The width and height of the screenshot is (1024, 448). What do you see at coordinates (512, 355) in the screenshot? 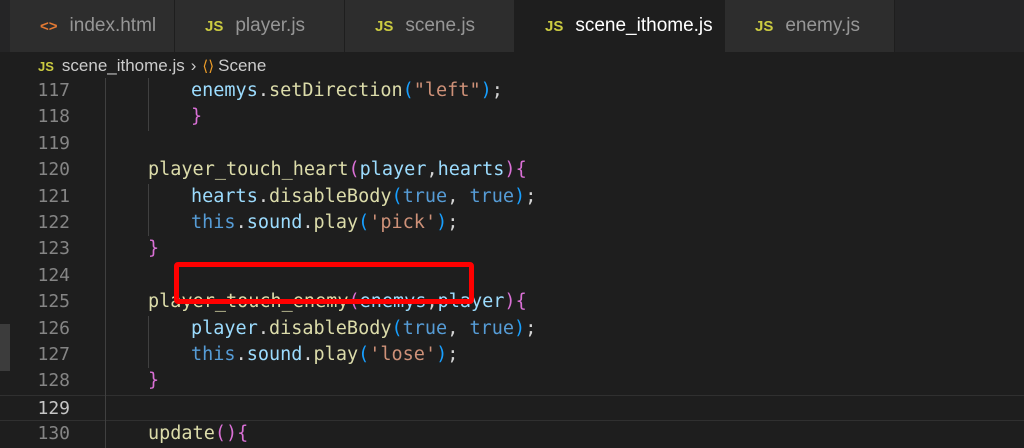
I see `code-line: 127 this.sound.play('lose');` at bounding box center [512, 355].